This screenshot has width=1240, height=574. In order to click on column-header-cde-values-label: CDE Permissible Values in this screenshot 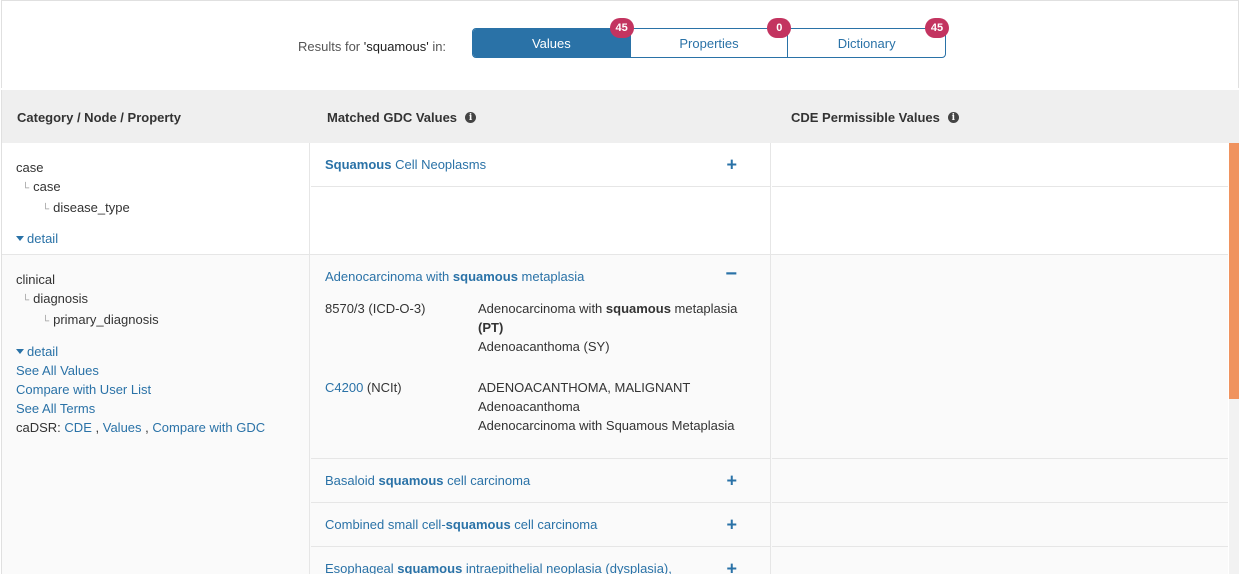, I will do `click(865, 117)`.